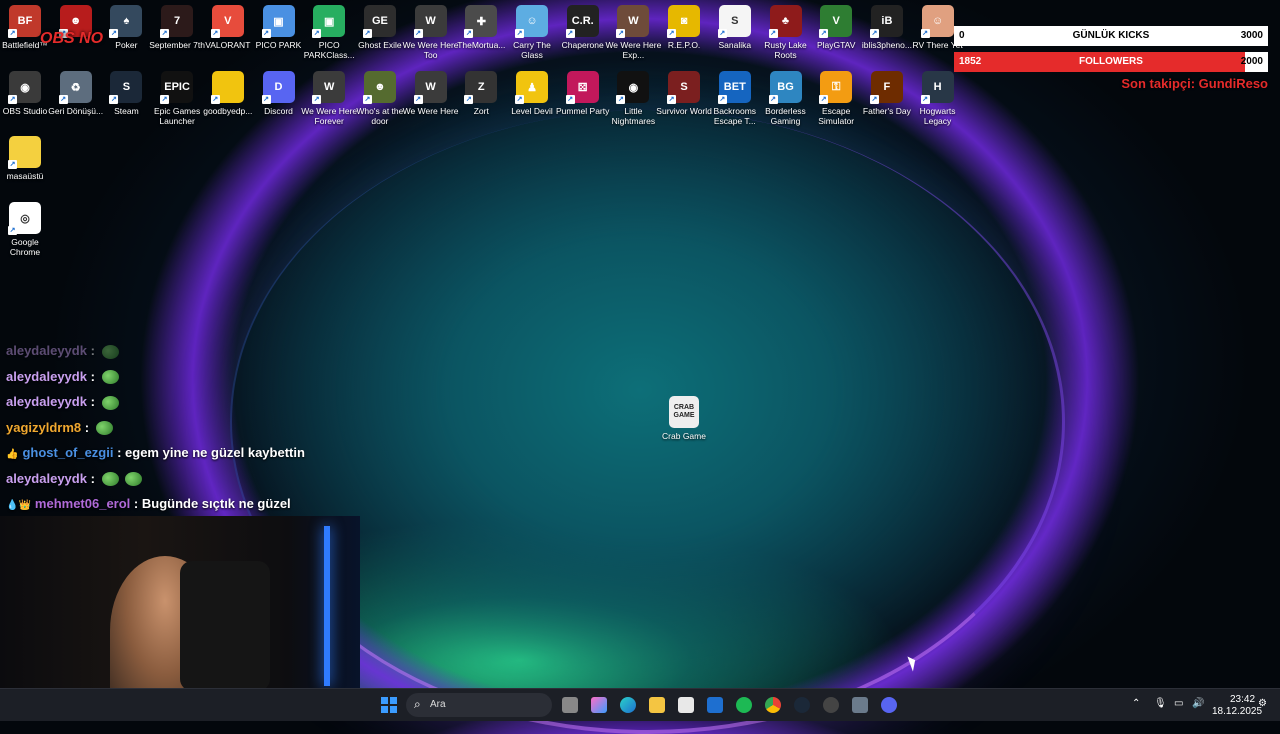 The height and width of the screenshot is (734, 1280). Describe the element at coordinates (18, 505) in the screenshot. I see `chat-badge-icon: 💧👑` at that location.